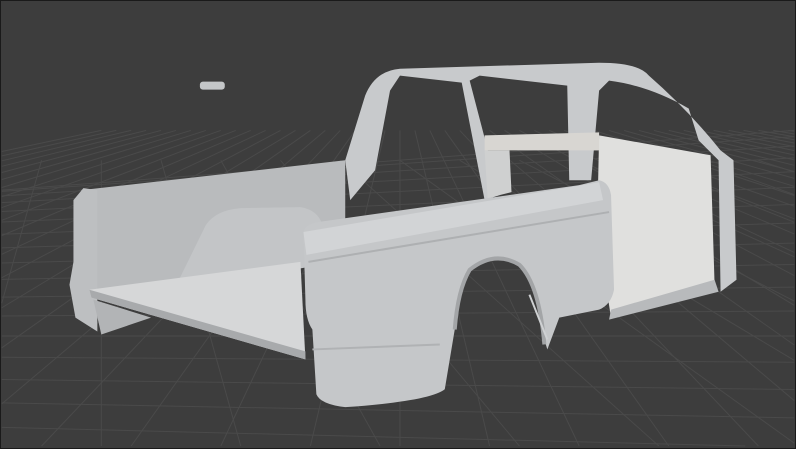 This screenshot has height=449, width=796. What do you see at coordinates (212, 85) in the screenshot?
I see `small-part` at bounding box center [212, 85].